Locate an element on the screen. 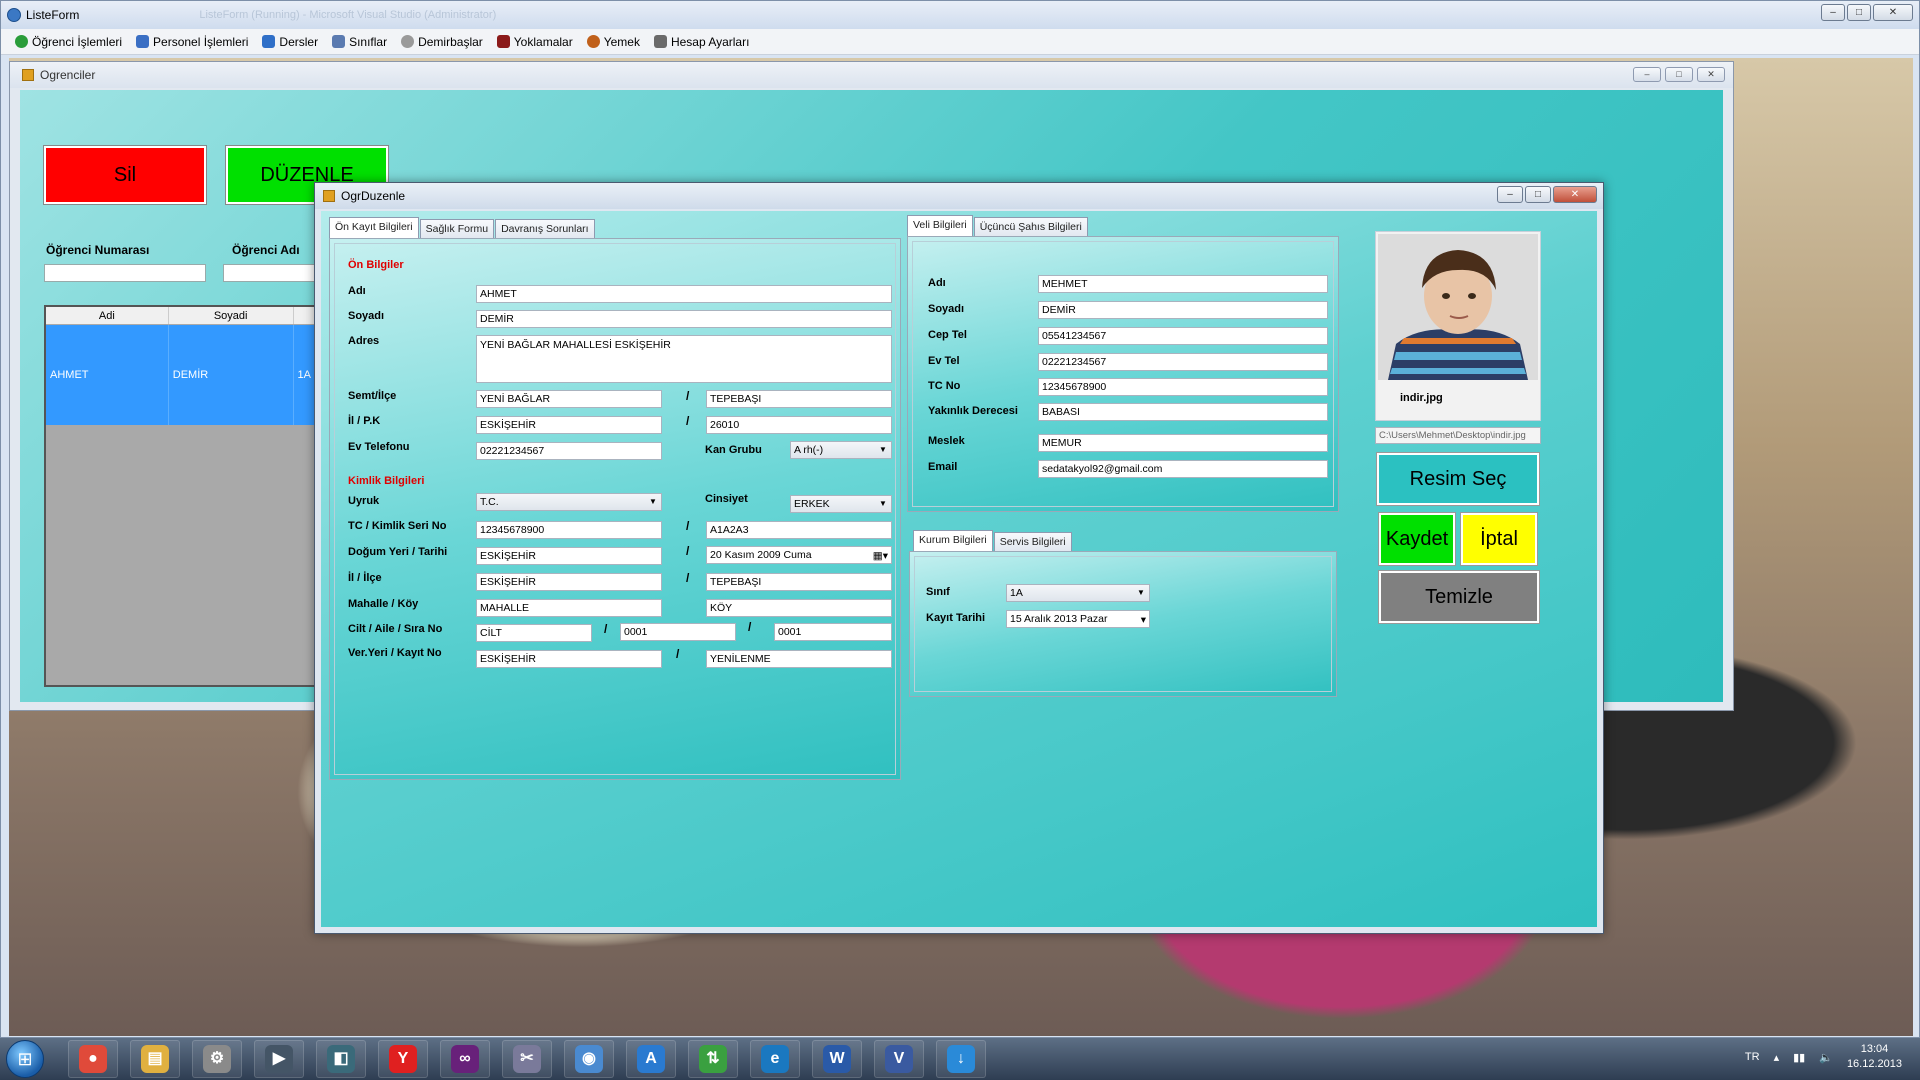 Image resolution: width=1920 pixels, height=1080 pixels. taskbar-chrome-icon: ● is located at coordinates (93, 1059).